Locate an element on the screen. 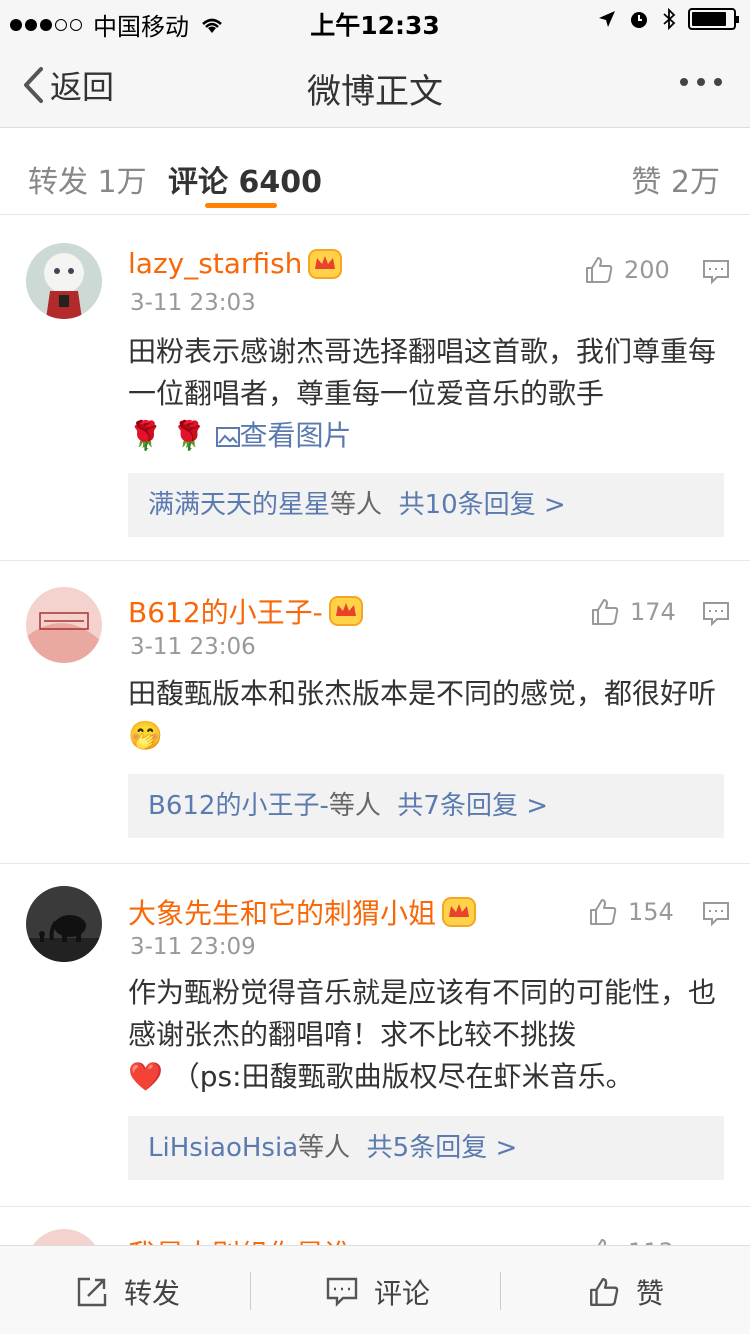  location-arrow-icon is located at coordinates (607, 19).